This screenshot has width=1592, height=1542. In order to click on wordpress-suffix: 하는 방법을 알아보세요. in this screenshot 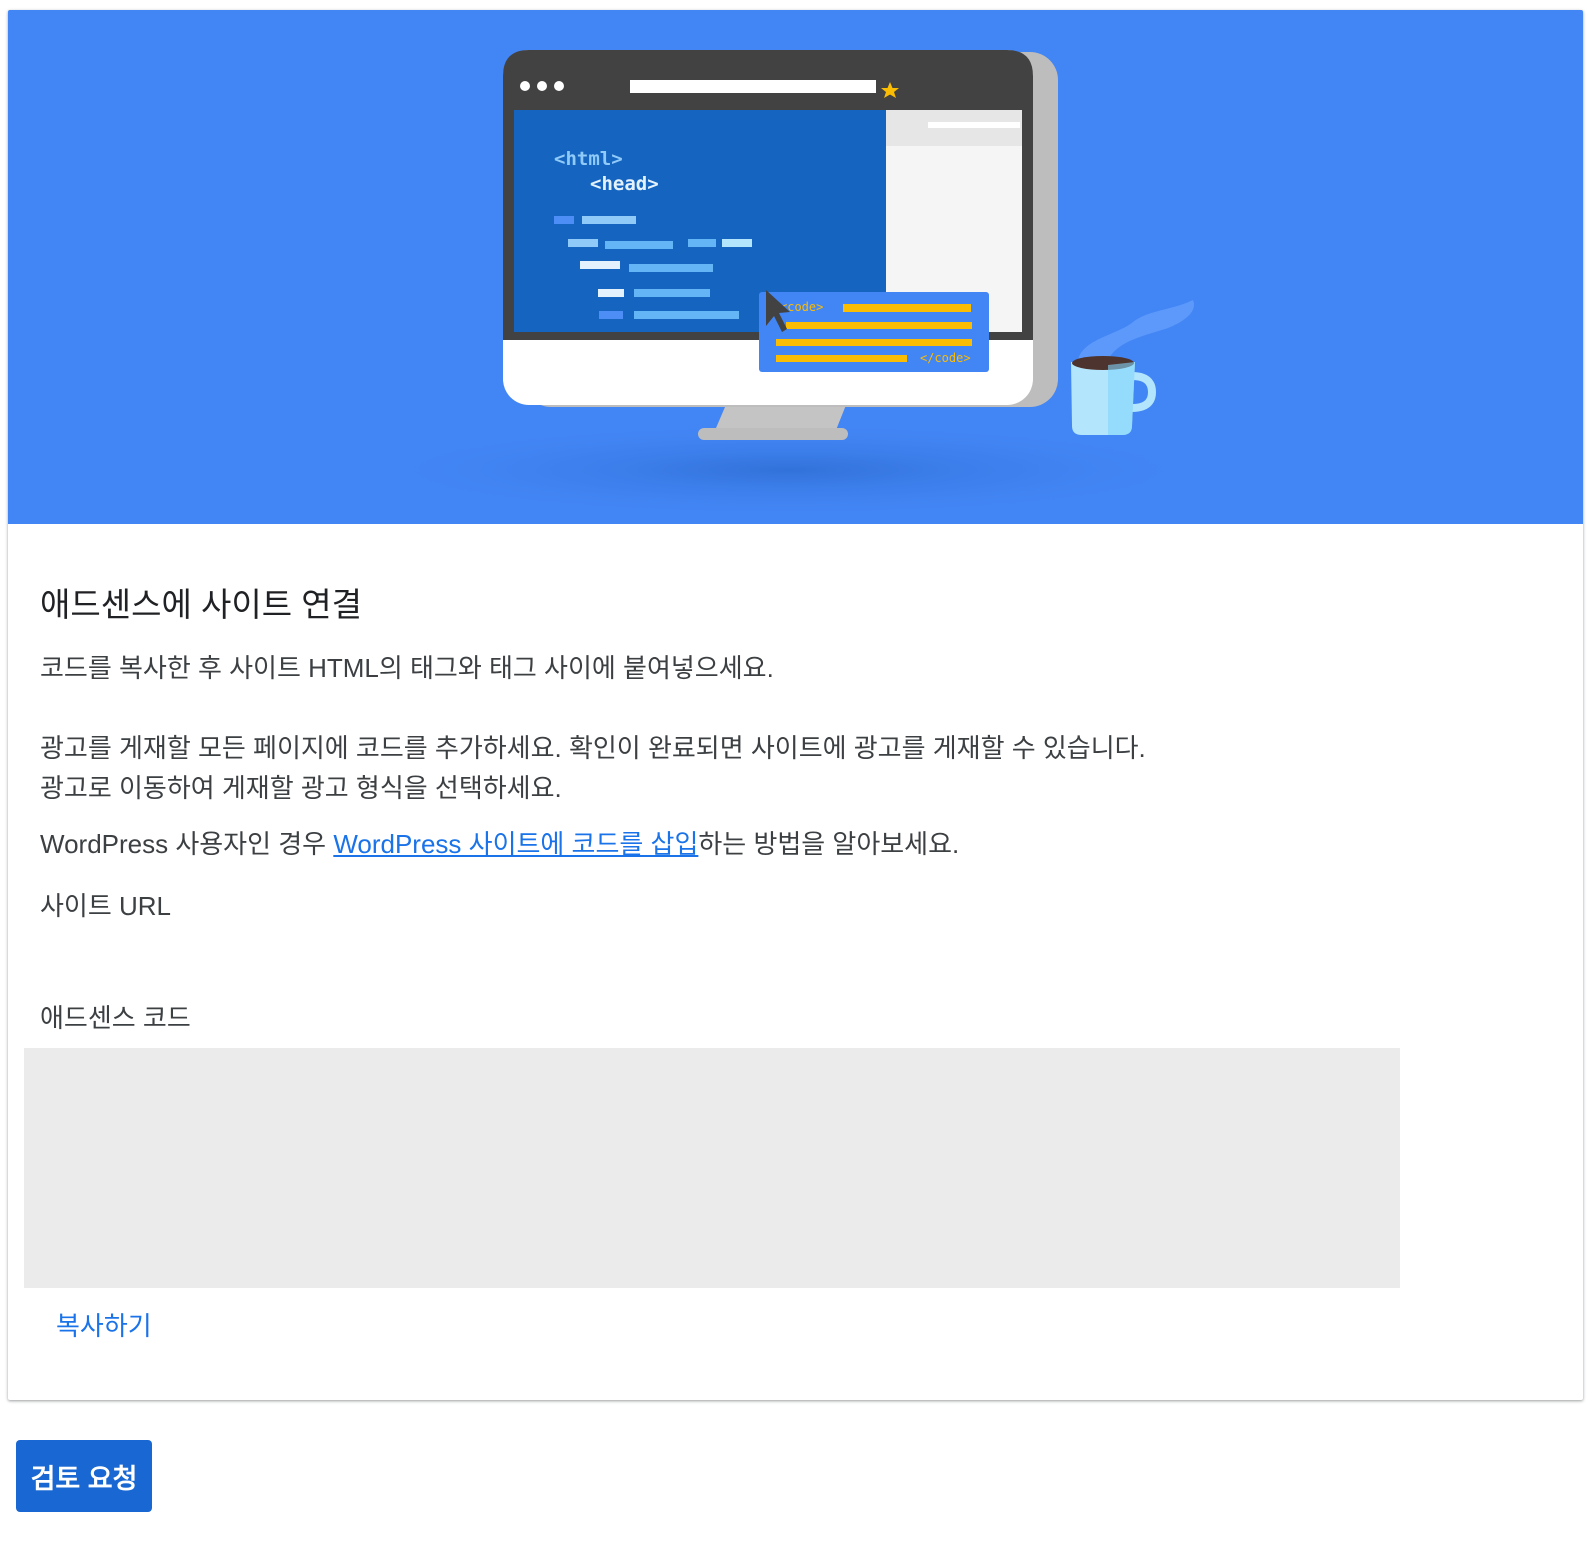, I will do `click(829, 844)`.